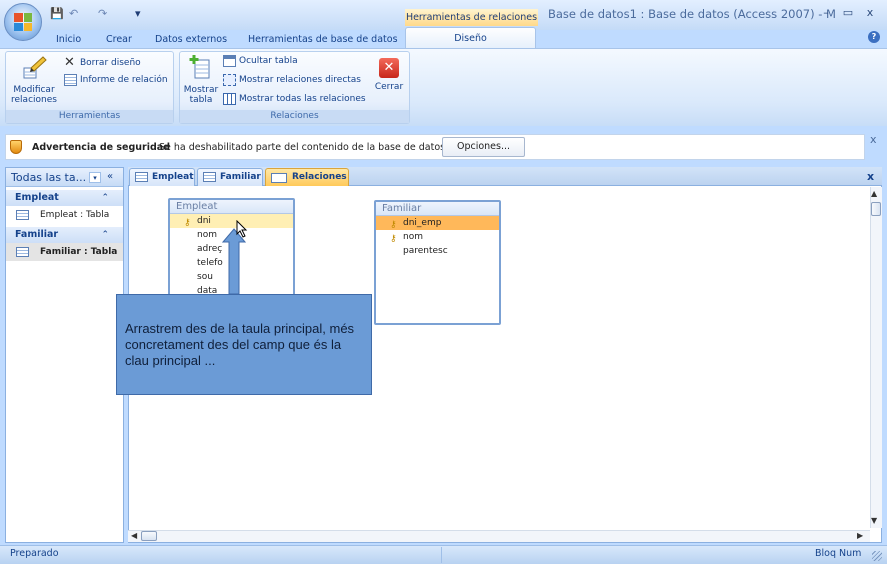 This screenshot has height=564, width=887. Describe the element at coordinates (102, 14) in the screenshot. I see `redo-icon: ↷` at that location.